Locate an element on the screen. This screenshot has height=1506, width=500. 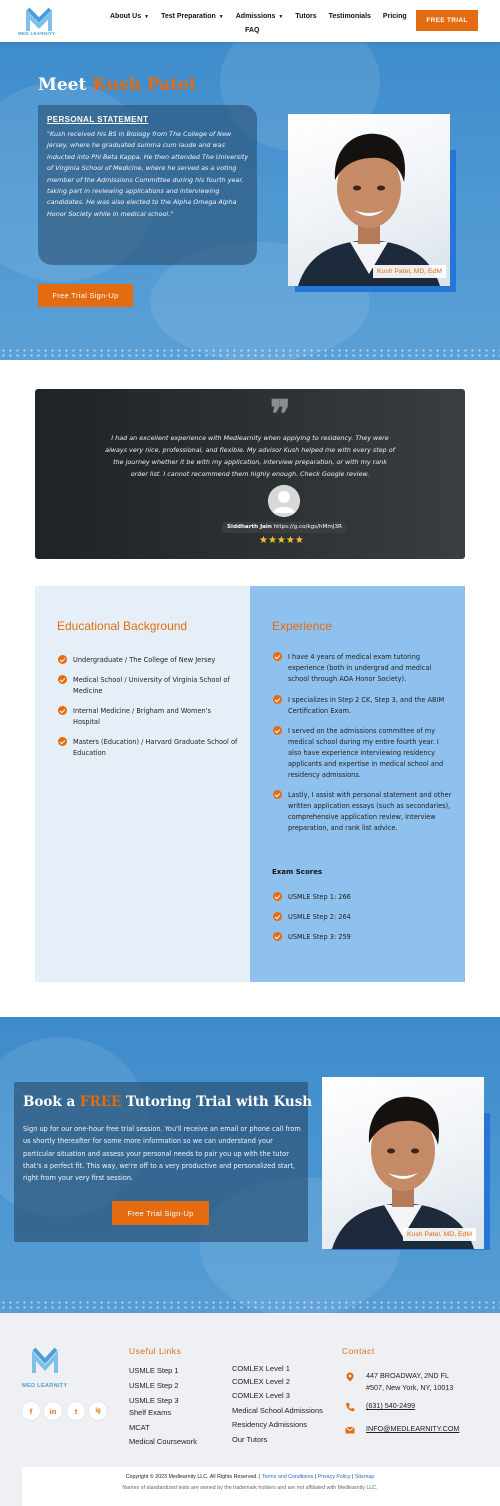
terms-link: Terms and Conditions is located at coordinates (287, 1477).